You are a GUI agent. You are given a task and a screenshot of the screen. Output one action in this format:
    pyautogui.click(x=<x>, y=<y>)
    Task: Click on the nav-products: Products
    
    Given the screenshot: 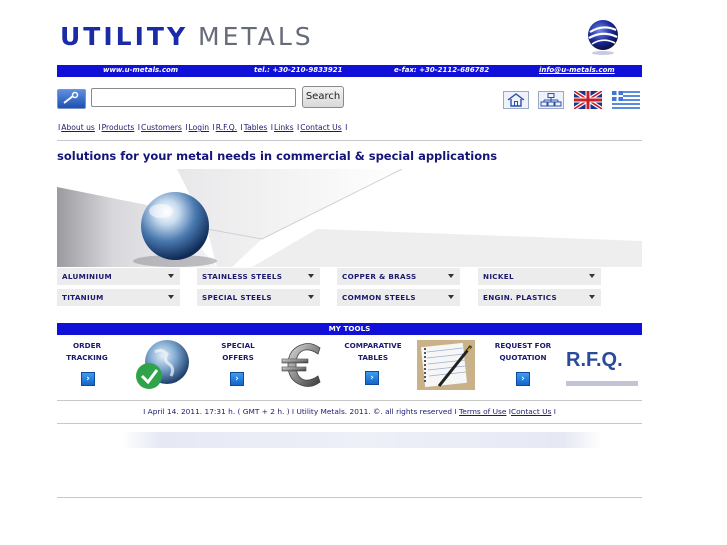 What is the action you would take?
    pyautogui.click(x=118, y=127)
    